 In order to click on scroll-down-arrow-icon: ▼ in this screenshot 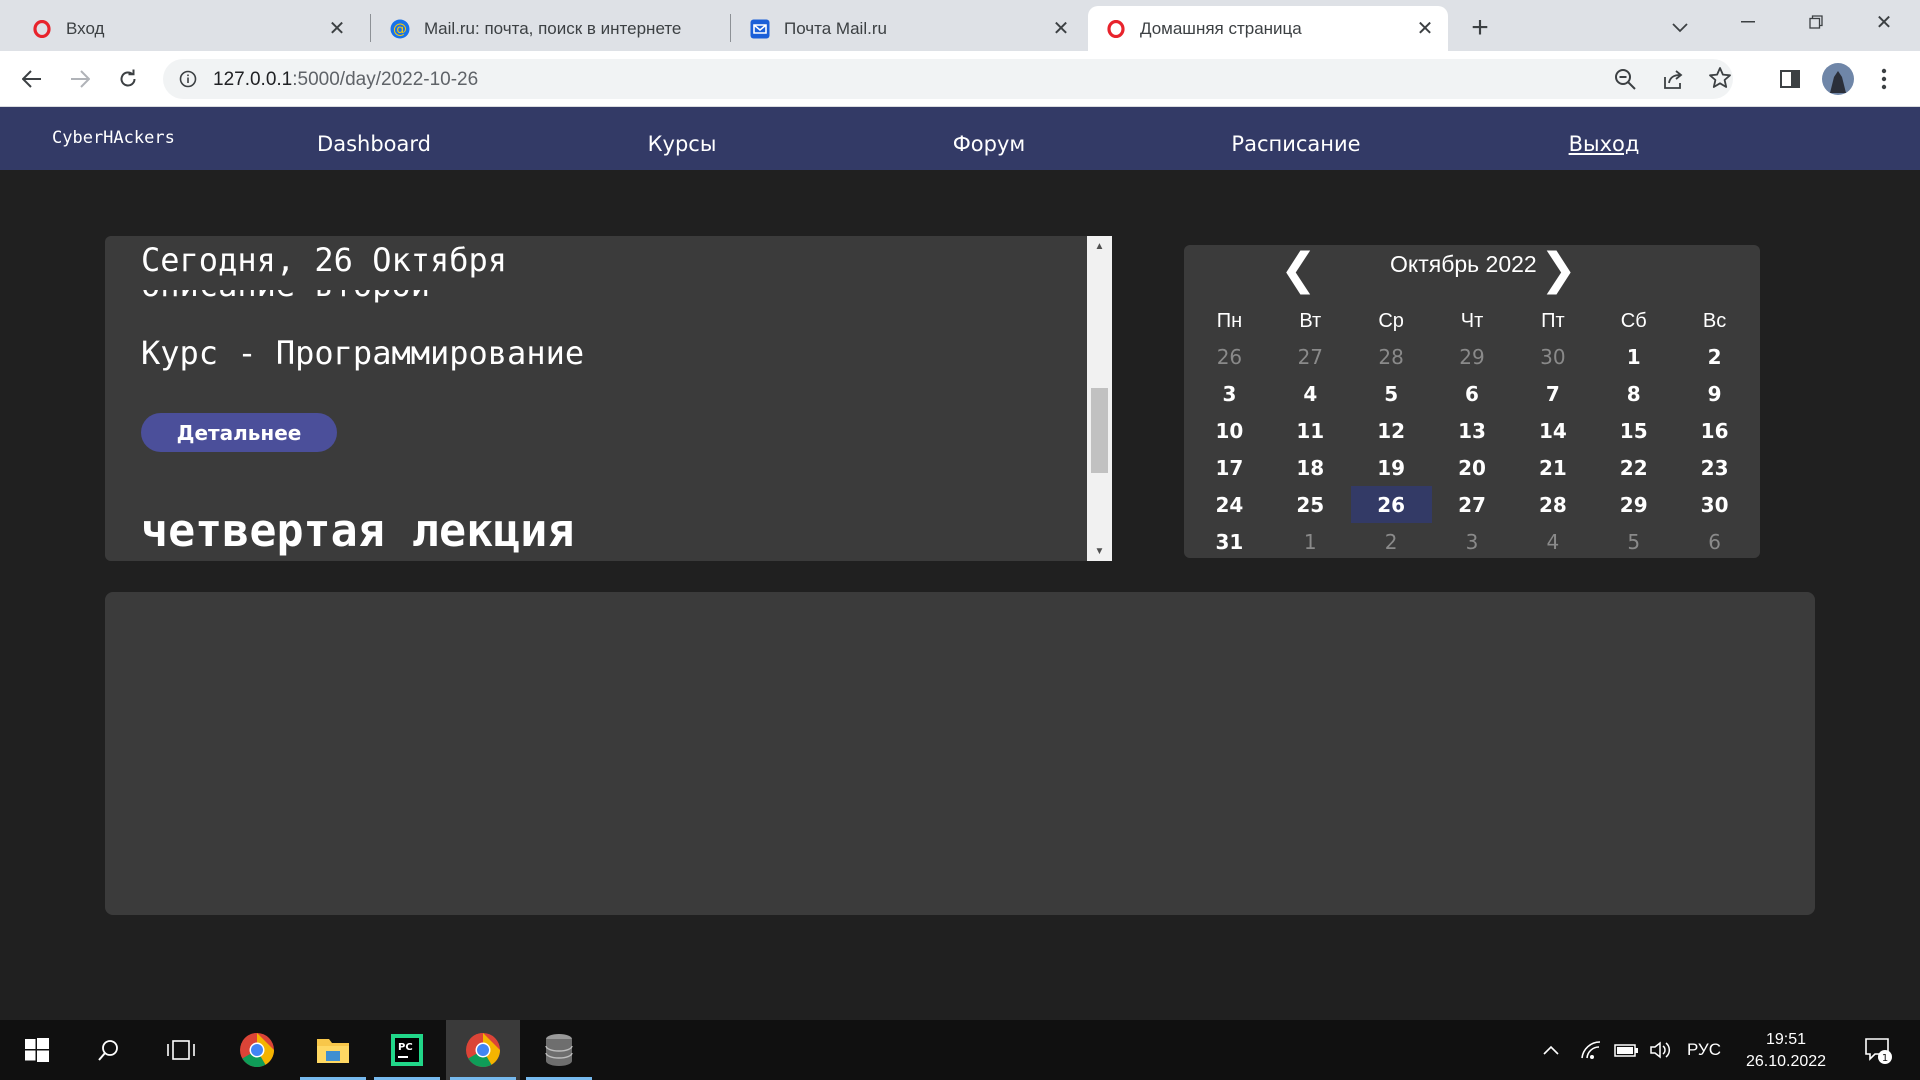, I will do `click(1099, 551)`.